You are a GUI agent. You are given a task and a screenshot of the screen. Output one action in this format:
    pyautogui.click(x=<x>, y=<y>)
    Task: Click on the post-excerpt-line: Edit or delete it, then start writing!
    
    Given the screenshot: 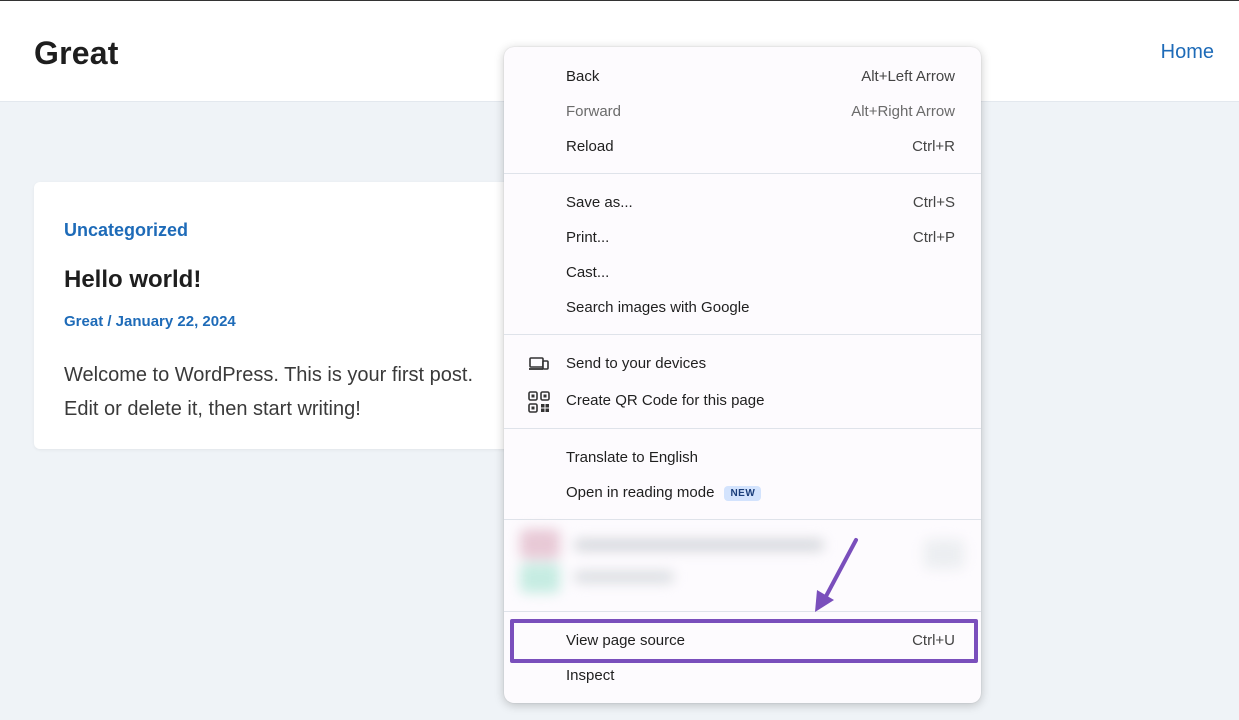 What is the action you would take?
    pyautogui.click(x=212, y=409)
    